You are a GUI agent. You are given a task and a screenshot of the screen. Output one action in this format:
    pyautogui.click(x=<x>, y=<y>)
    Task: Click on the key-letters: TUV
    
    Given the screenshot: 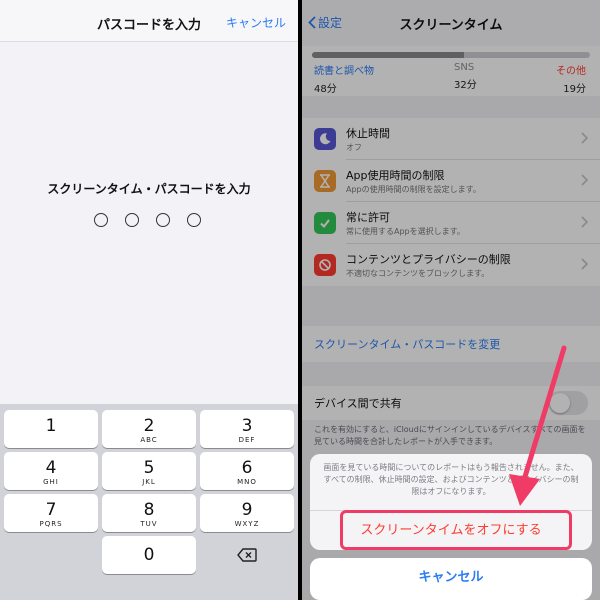 What is the action you would take?
    pyautogui.click(x=149, y=524)
    